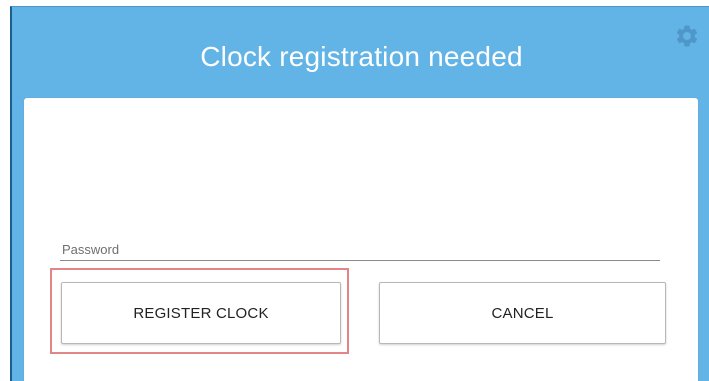  I want to click on register-clock-button: REGISTER CLOCK, so click(201, 313).